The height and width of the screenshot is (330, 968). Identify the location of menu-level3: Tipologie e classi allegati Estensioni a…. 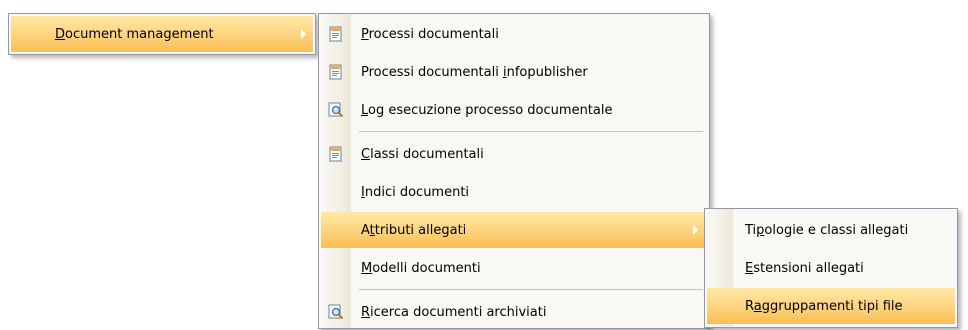
(831, 268).